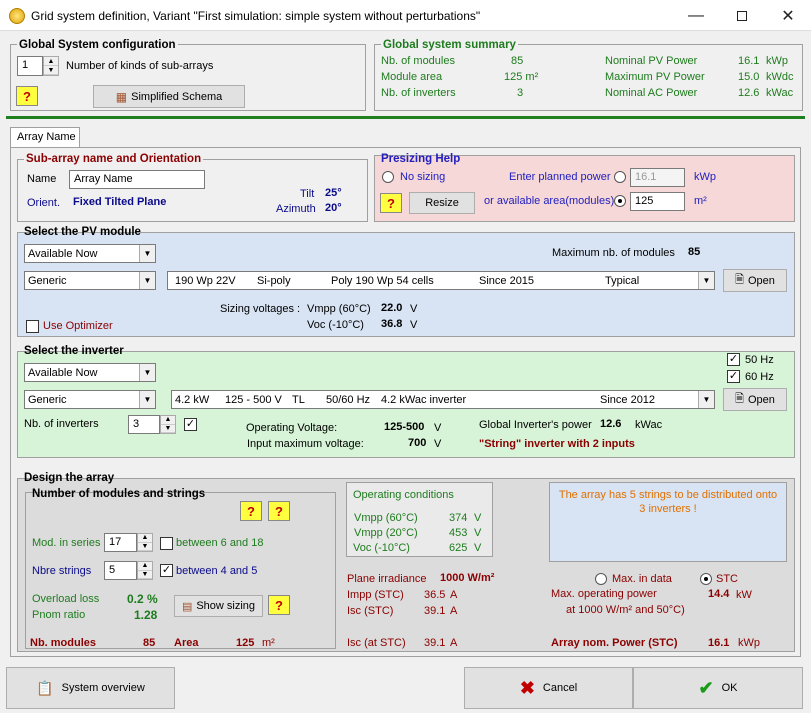 The image size is (811, 713). What do you see at coordinates (696, 15) in the screenshot?
I see `minimize-button: —` at bounding box center [696, 15].